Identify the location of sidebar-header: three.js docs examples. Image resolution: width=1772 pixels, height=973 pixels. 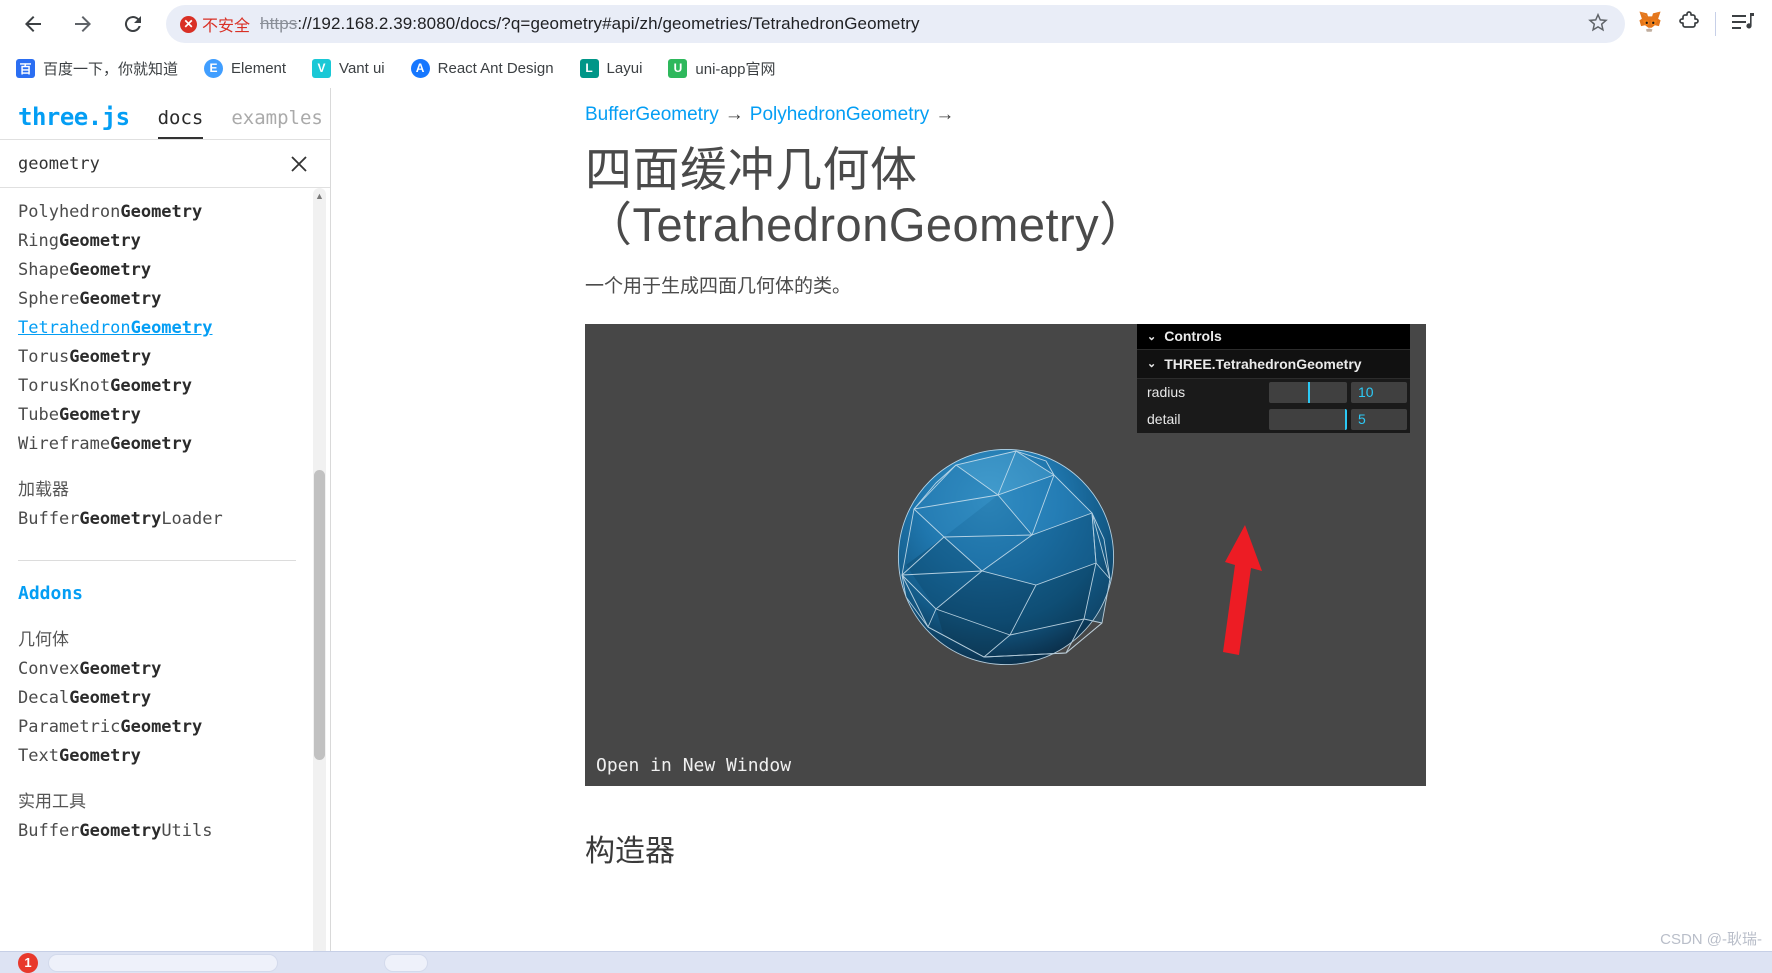
(165, 114).